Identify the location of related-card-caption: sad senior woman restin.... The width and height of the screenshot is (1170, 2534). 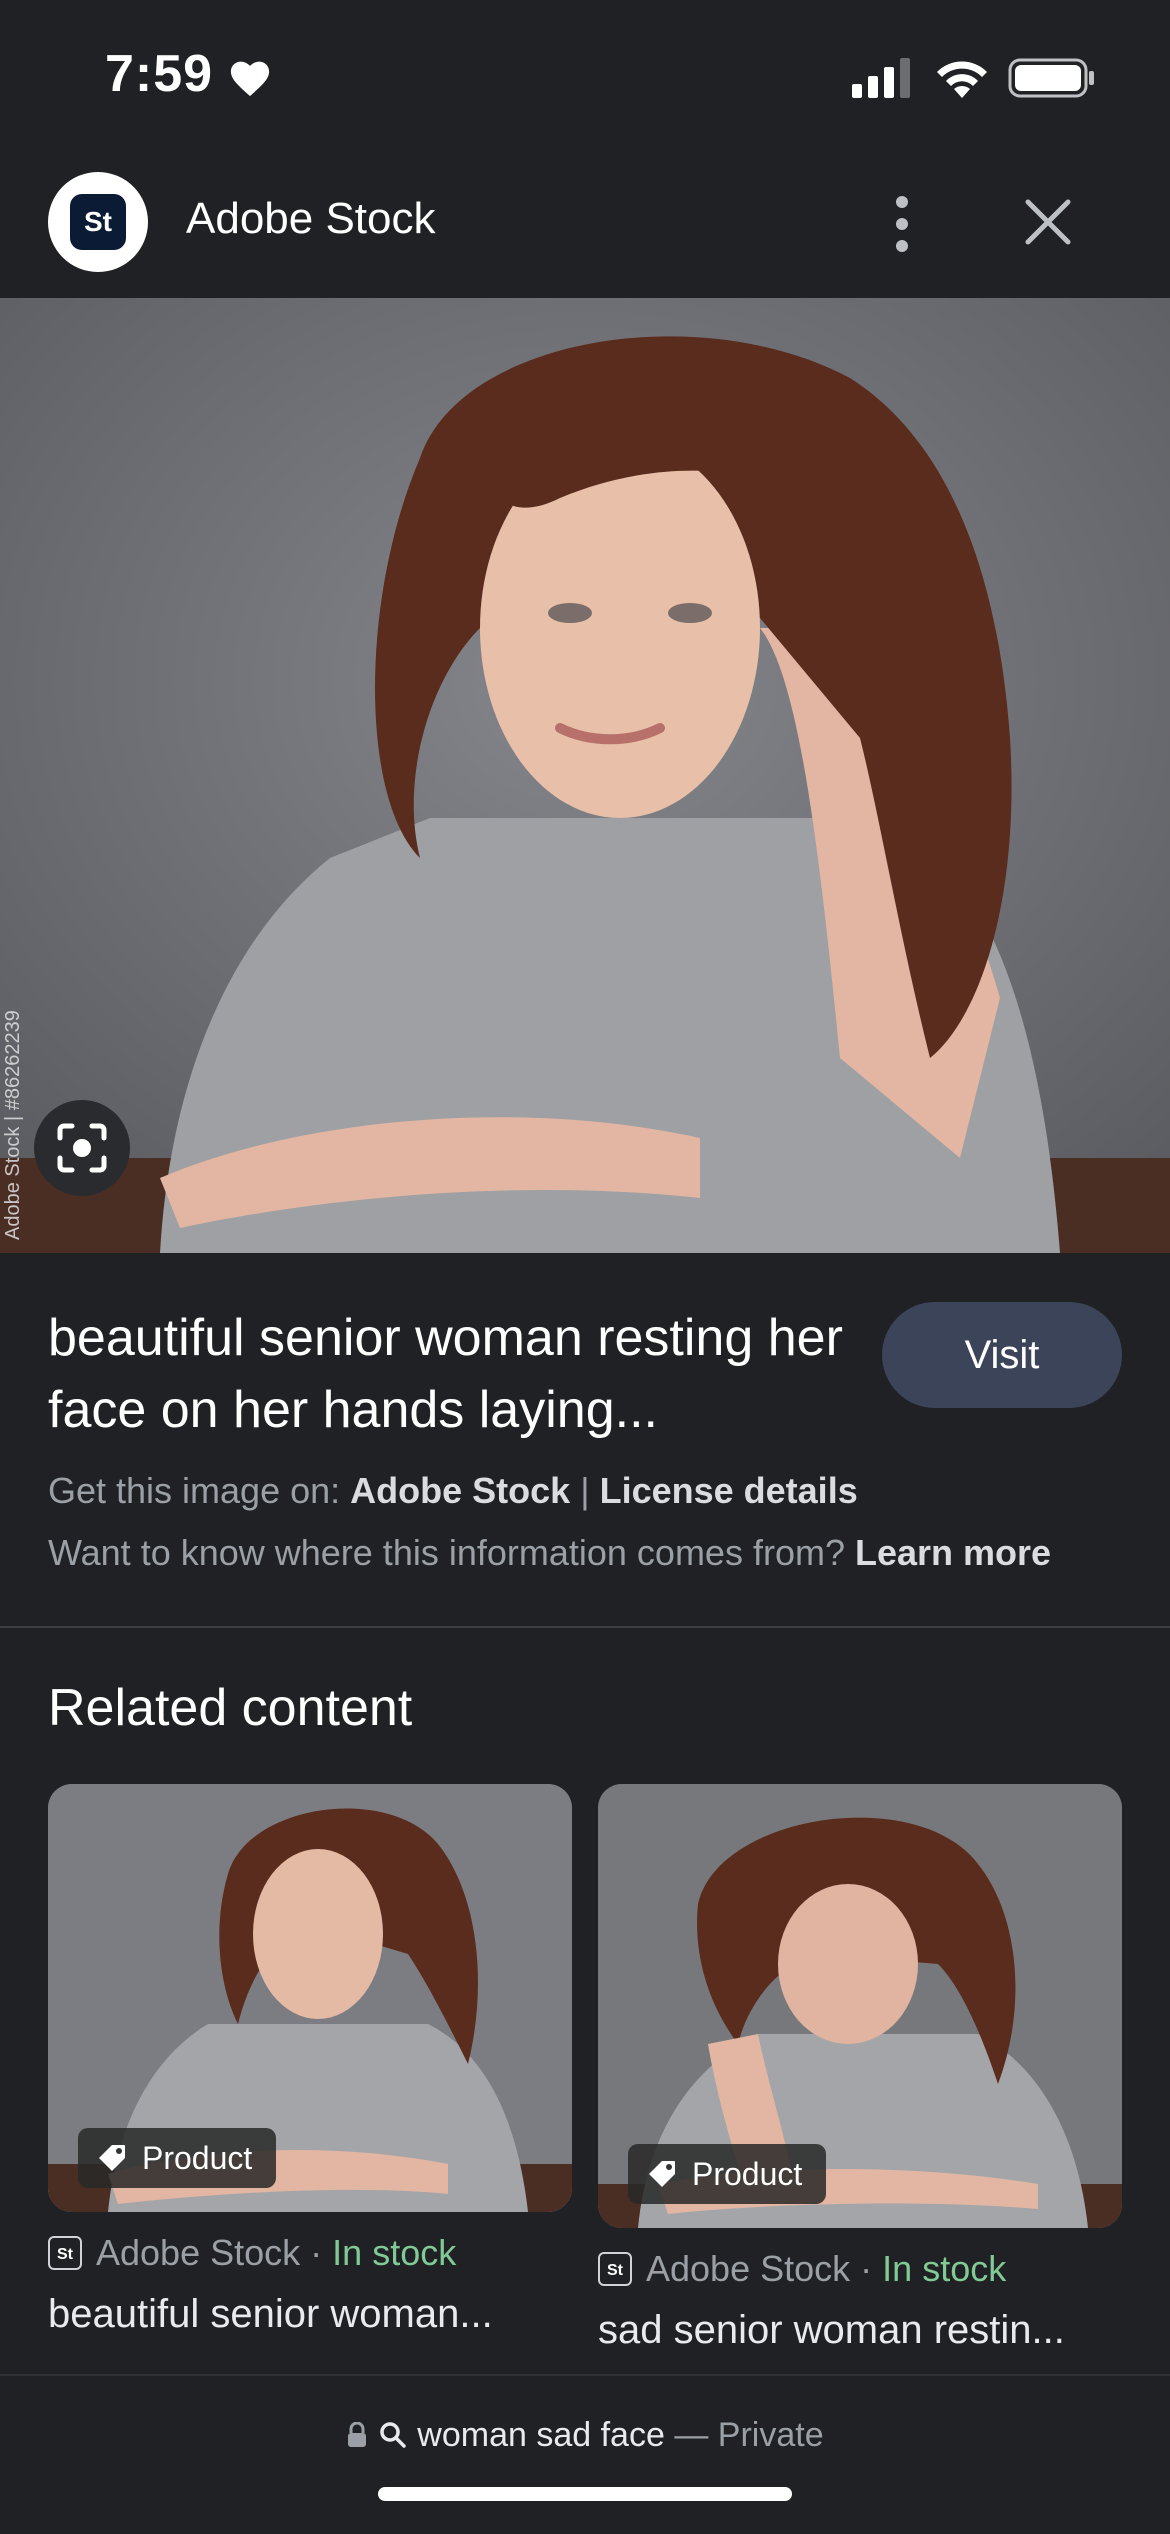
(860, 2330).